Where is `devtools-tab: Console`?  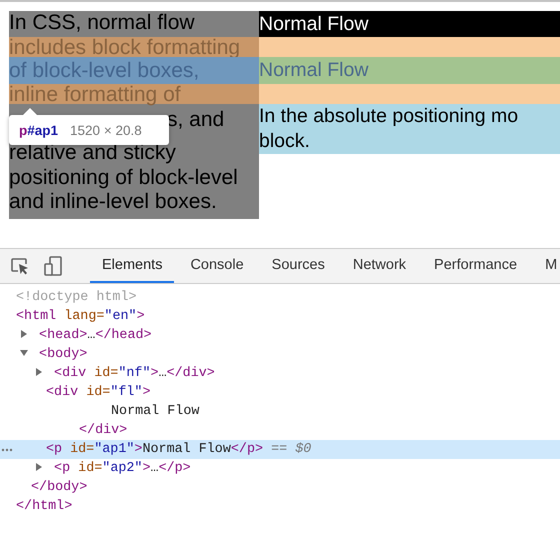
devtools-tab: Console is located at coordinates (217, 266).